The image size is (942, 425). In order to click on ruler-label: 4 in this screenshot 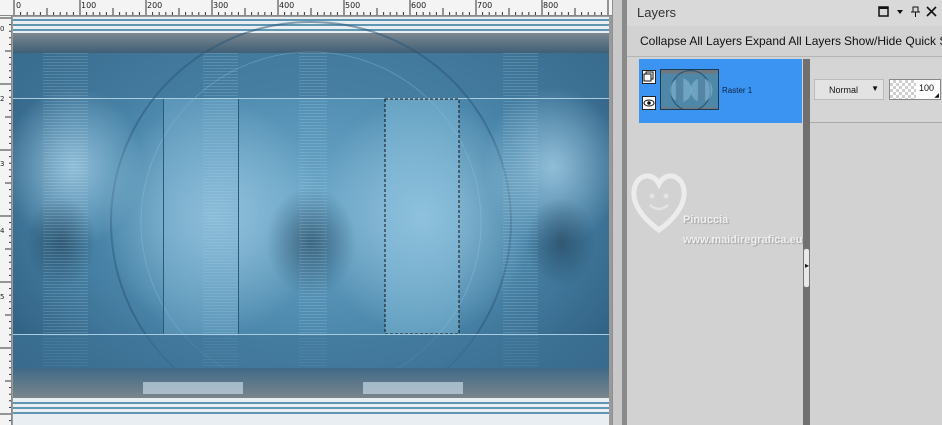, I will do `click(2, 231)`.